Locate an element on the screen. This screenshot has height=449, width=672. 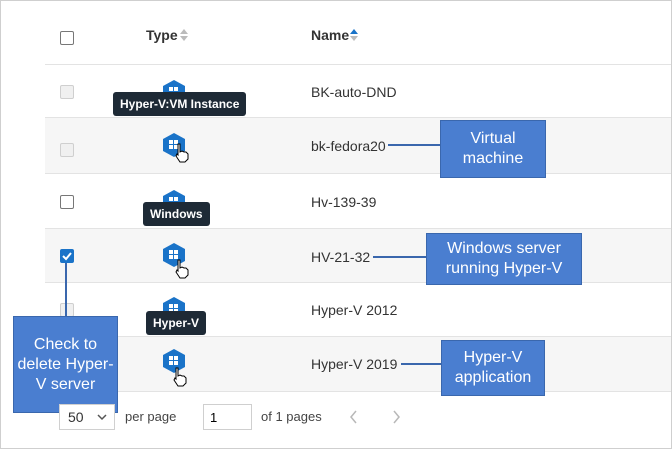
type-tooltip: Hyper-V:VM Instance is located at coordinates (180, 104).